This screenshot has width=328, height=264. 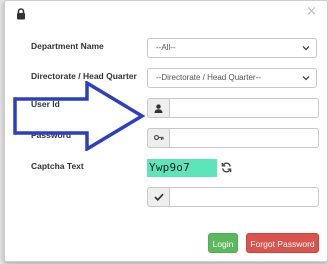 What do you see at coordinates (232, 48) in the screenshot?
I see `department-select: --All--` at bounding box center [232, 48].